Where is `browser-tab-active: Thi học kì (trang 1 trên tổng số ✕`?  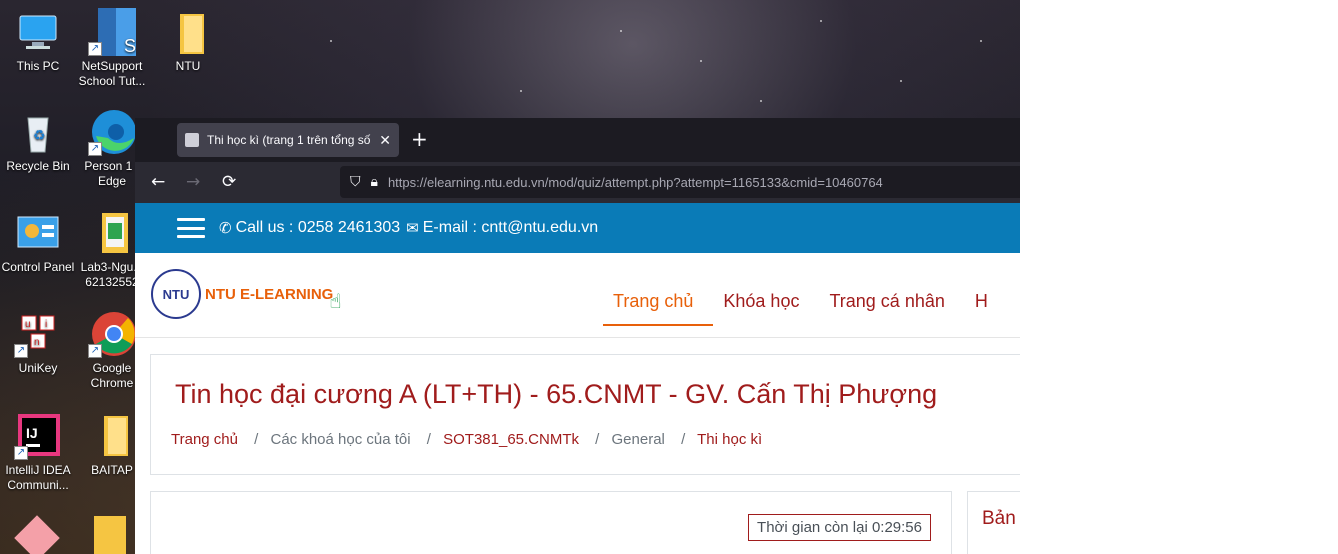
browser-tab-active: Thi học kì (trang 1 trên tổng số ✕ is located at coordinates (288, 140).